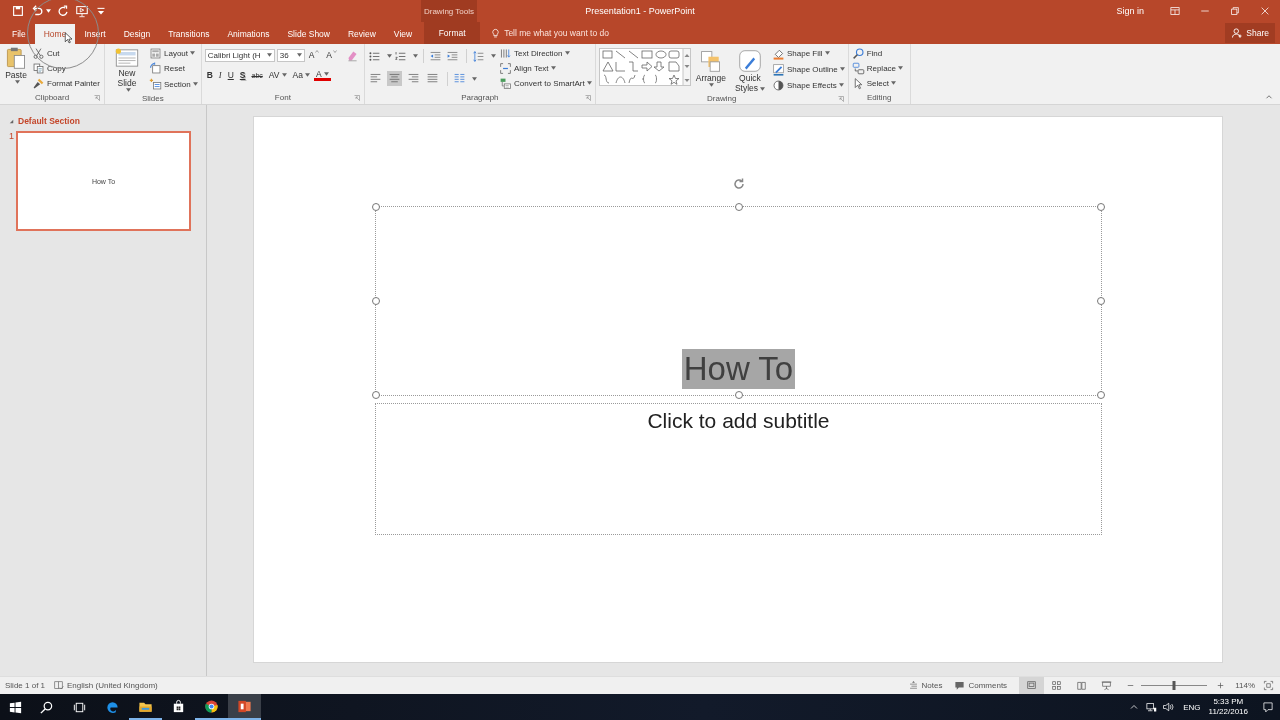  I want to click on command-button: Copy, so click(66, 68).